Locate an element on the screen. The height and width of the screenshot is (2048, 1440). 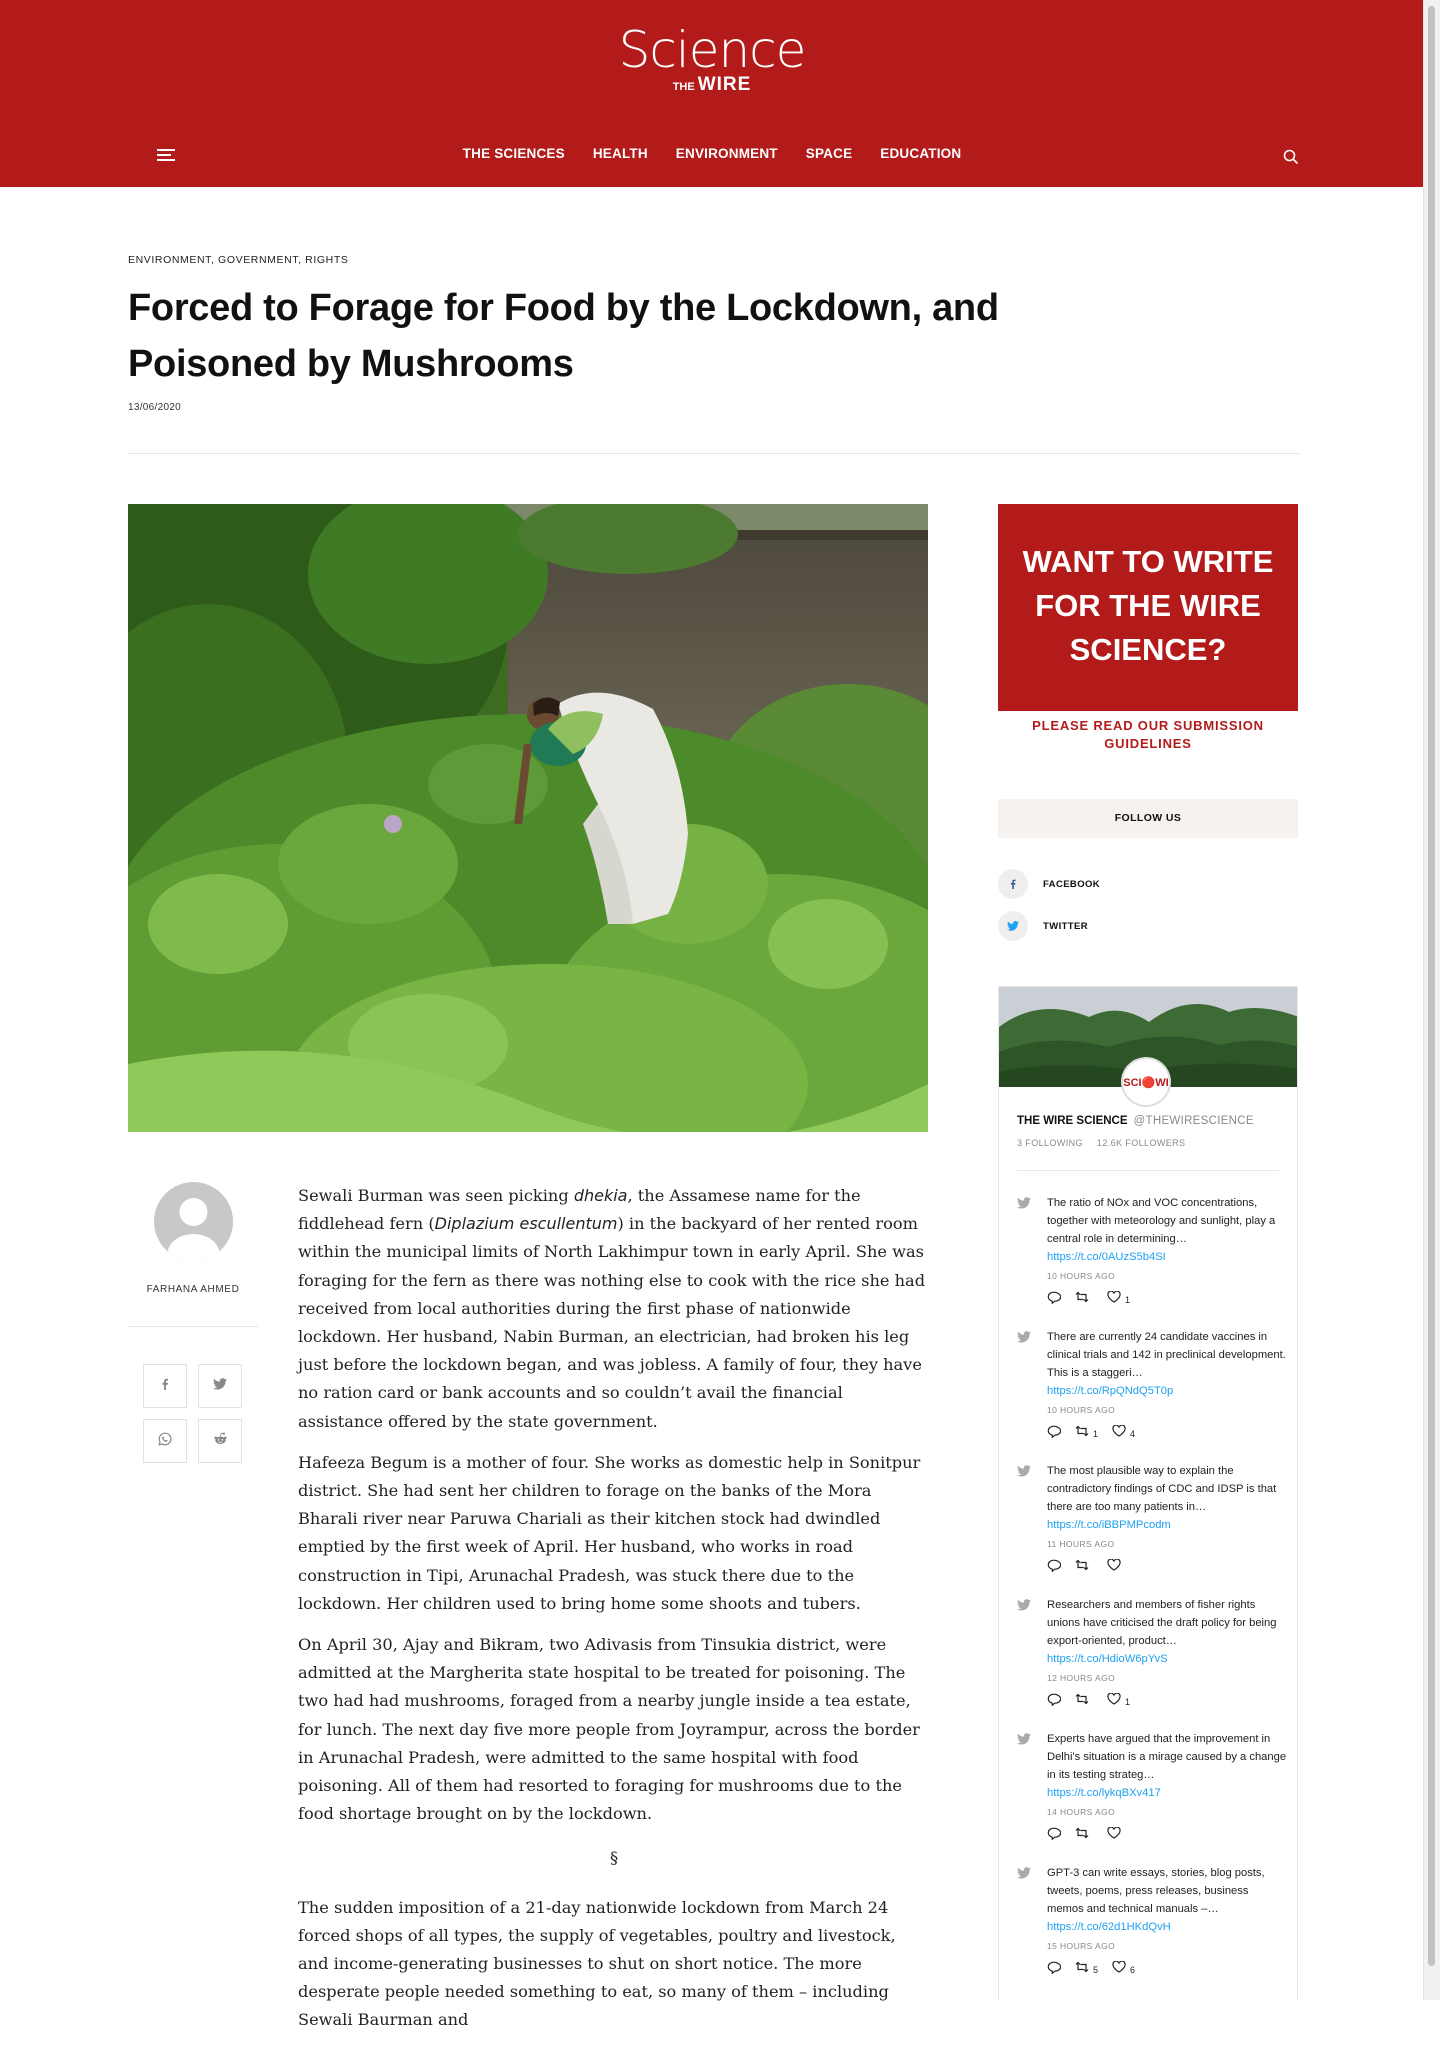
tweet-link: https://t.co/HdioW6pYvS is located at coordinates (1167, 1659).